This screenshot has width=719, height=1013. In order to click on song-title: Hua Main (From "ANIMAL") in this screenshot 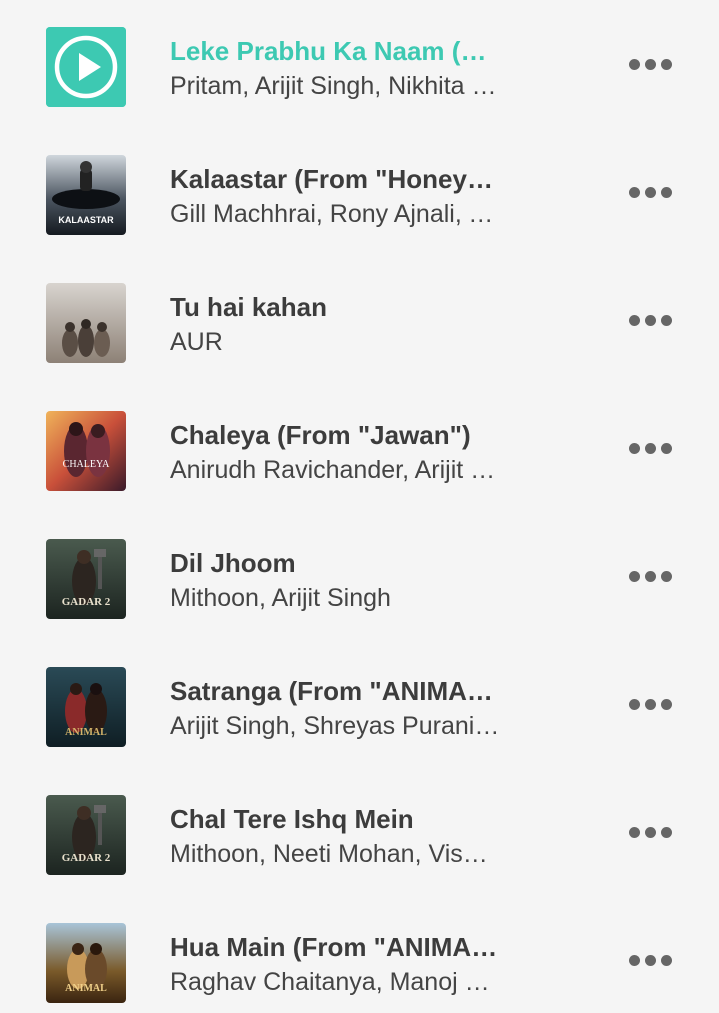, I will do `click(335, 947)`.